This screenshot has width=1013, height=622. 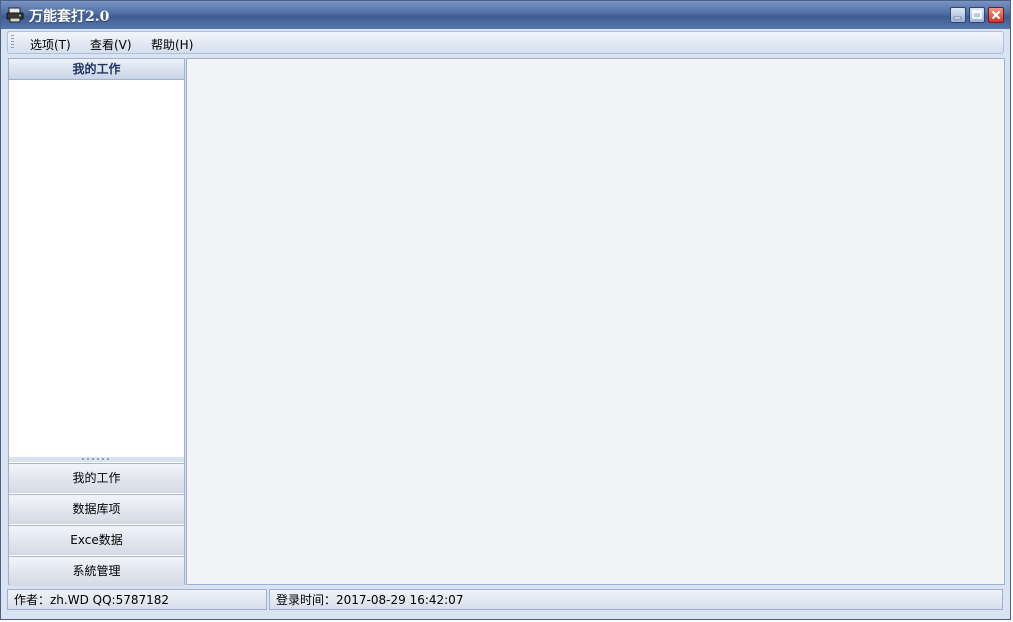 I want to click on panel-splitter, so click(x=96, y=459).